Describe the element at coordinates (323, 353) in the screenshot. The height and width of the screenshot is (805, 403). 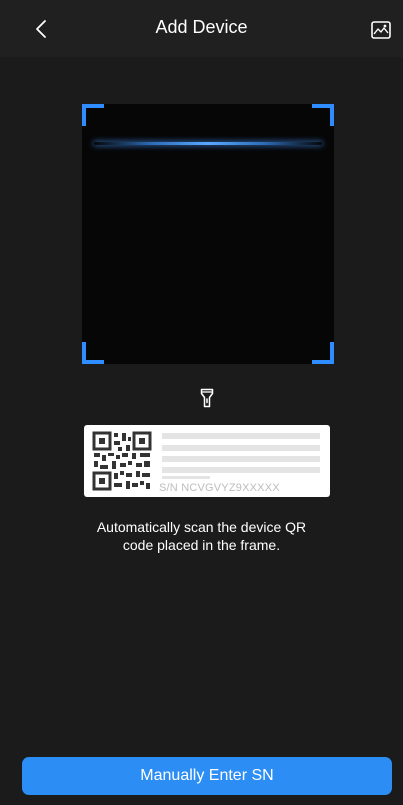
I see `frame-corner-bottom-right` at that location.